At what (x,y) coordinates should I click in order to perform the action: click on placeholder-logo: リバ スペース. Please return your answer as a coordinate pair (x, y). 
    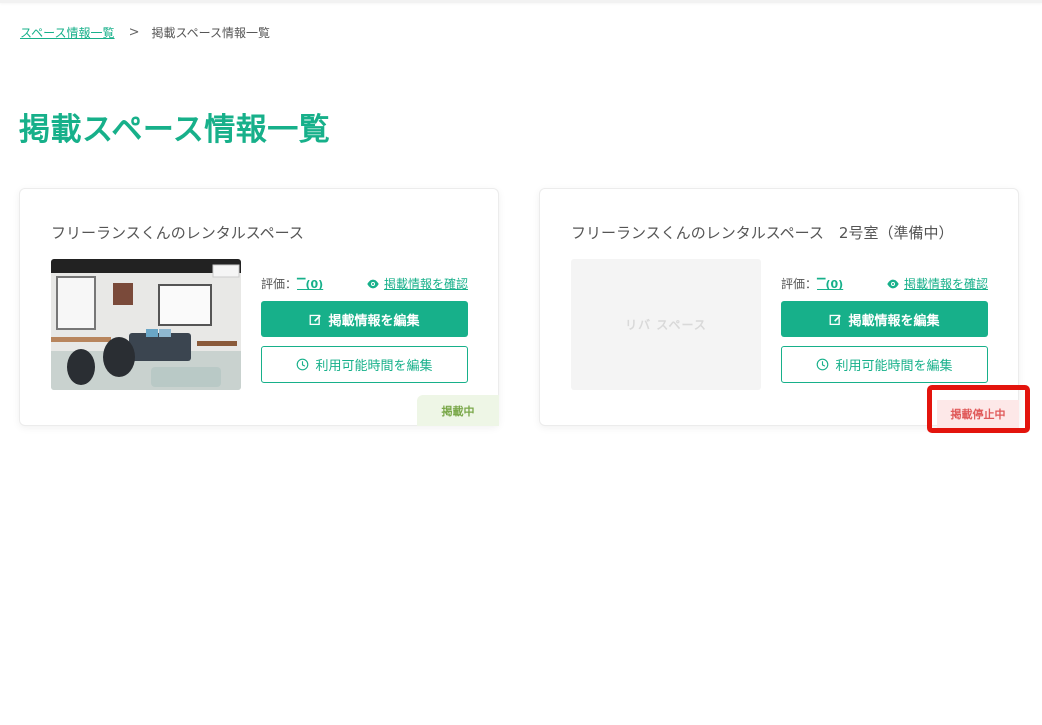
    Looking at the image, I should click on (666, 325).